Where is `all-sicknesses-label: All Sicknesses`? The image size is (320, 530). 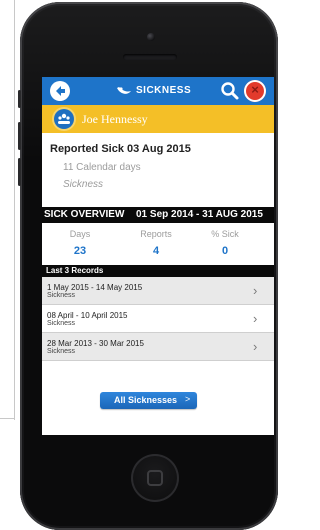
all-sicknesses-label: All Sicknesses is located at coordinates (146, 400).